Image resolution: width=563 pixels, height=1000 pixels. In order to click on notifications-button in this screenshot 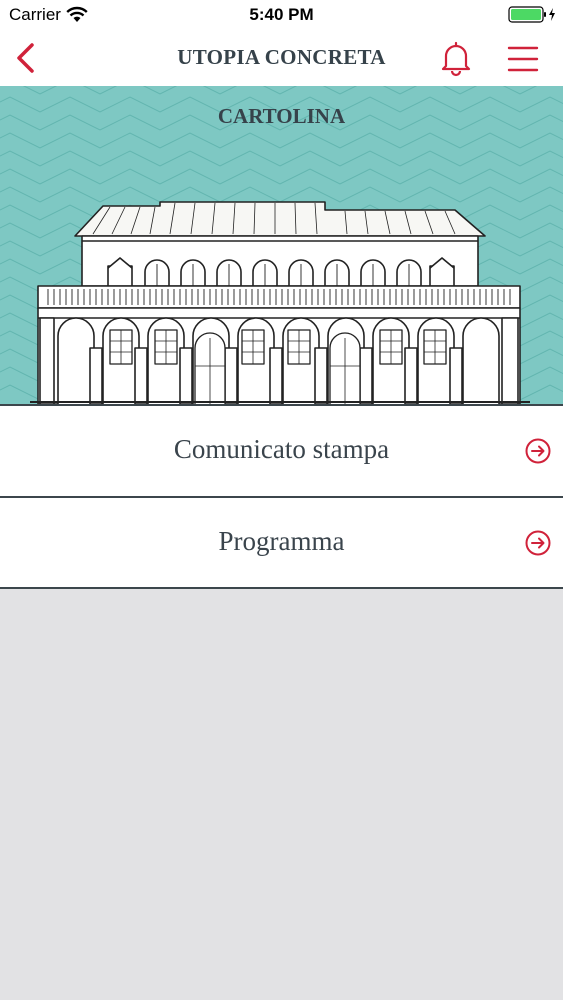, I will do `click(456, 59)`.